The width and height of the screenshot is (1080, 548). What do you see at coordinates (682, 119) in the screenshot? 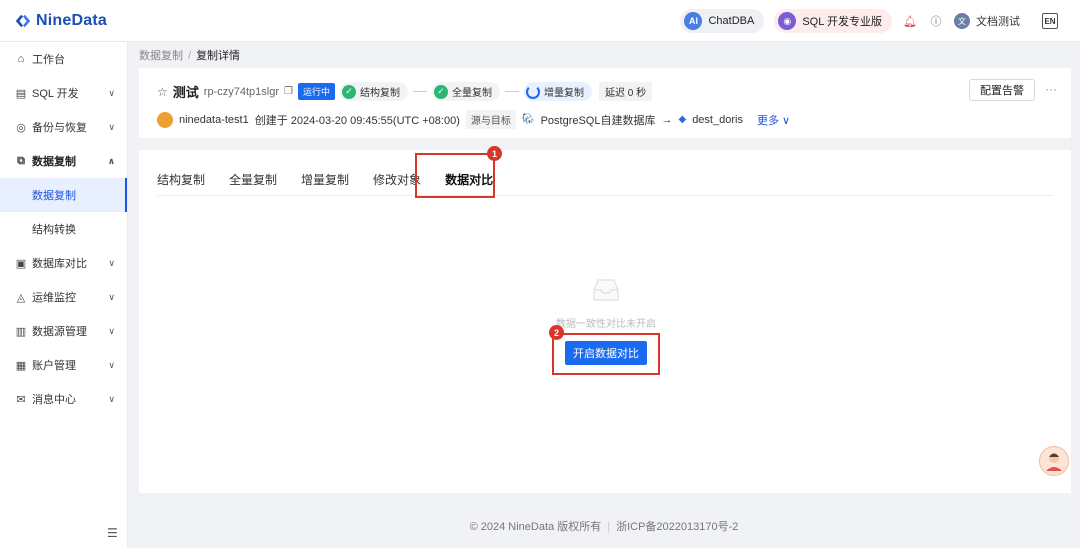
I see `doris-icon: ◆` at bounding box center [682, 119].